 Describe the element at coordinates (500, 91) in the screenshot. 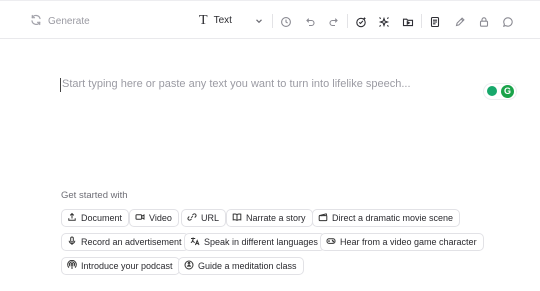

I see `grammar-widget: G` at that location.